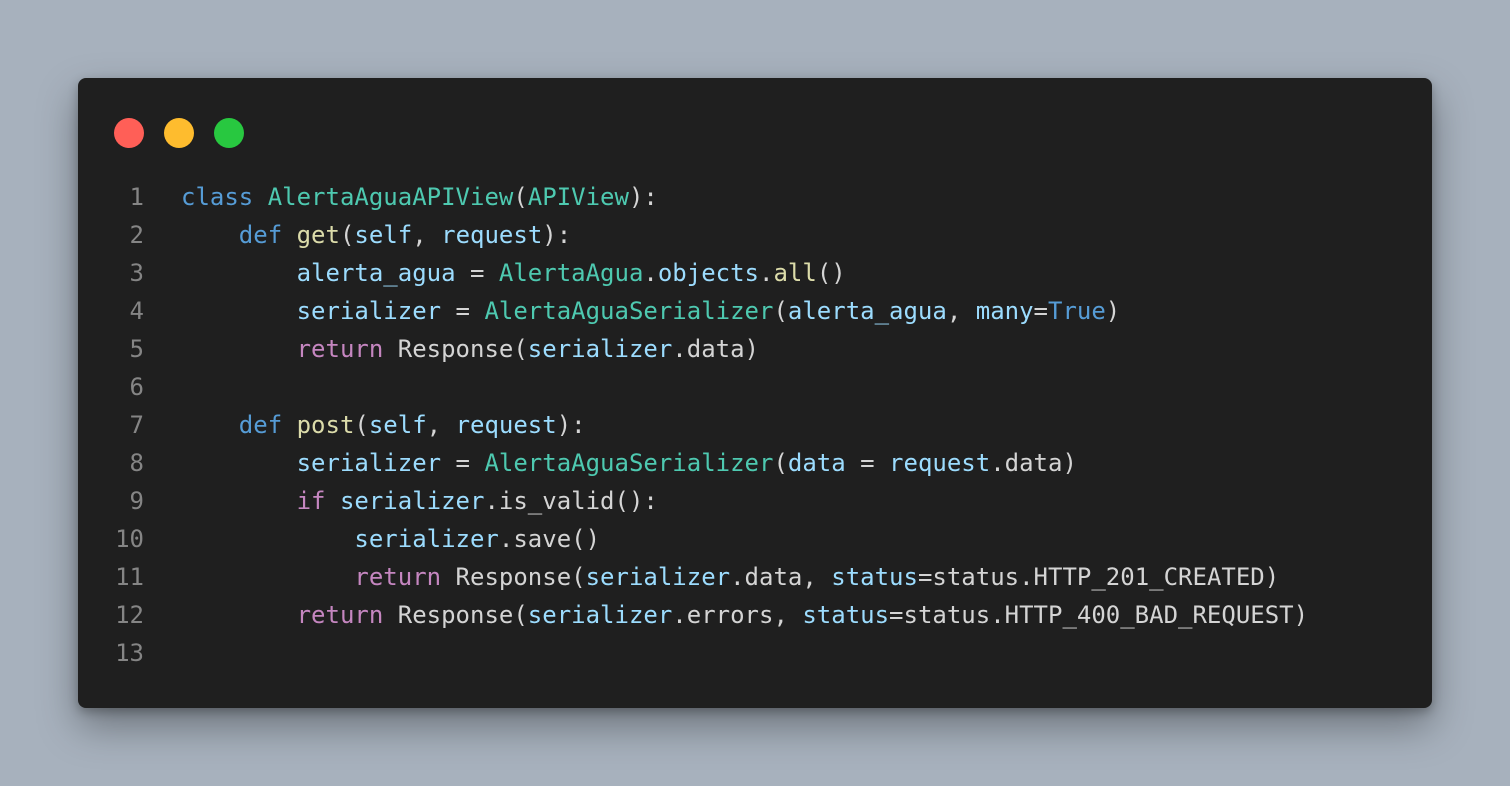 The image size is (1510, 786). What do you see at coordinates (217, 197) in the screenshot?
I see `code-token: class` at bounding box center [217, 197].